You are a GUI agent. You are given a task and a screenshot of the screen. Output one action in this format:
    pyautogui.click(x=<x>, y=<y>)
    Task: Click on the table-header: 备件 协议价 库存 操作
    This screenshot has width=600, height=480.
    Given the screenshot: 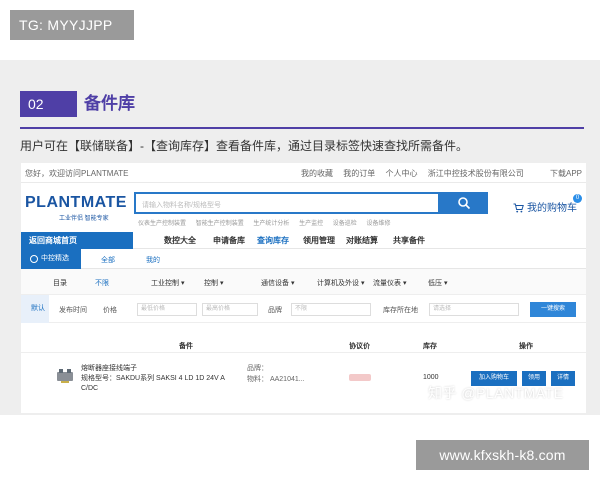 What is the action you would take?
    pyautogui.click(x=303, y=345)
    